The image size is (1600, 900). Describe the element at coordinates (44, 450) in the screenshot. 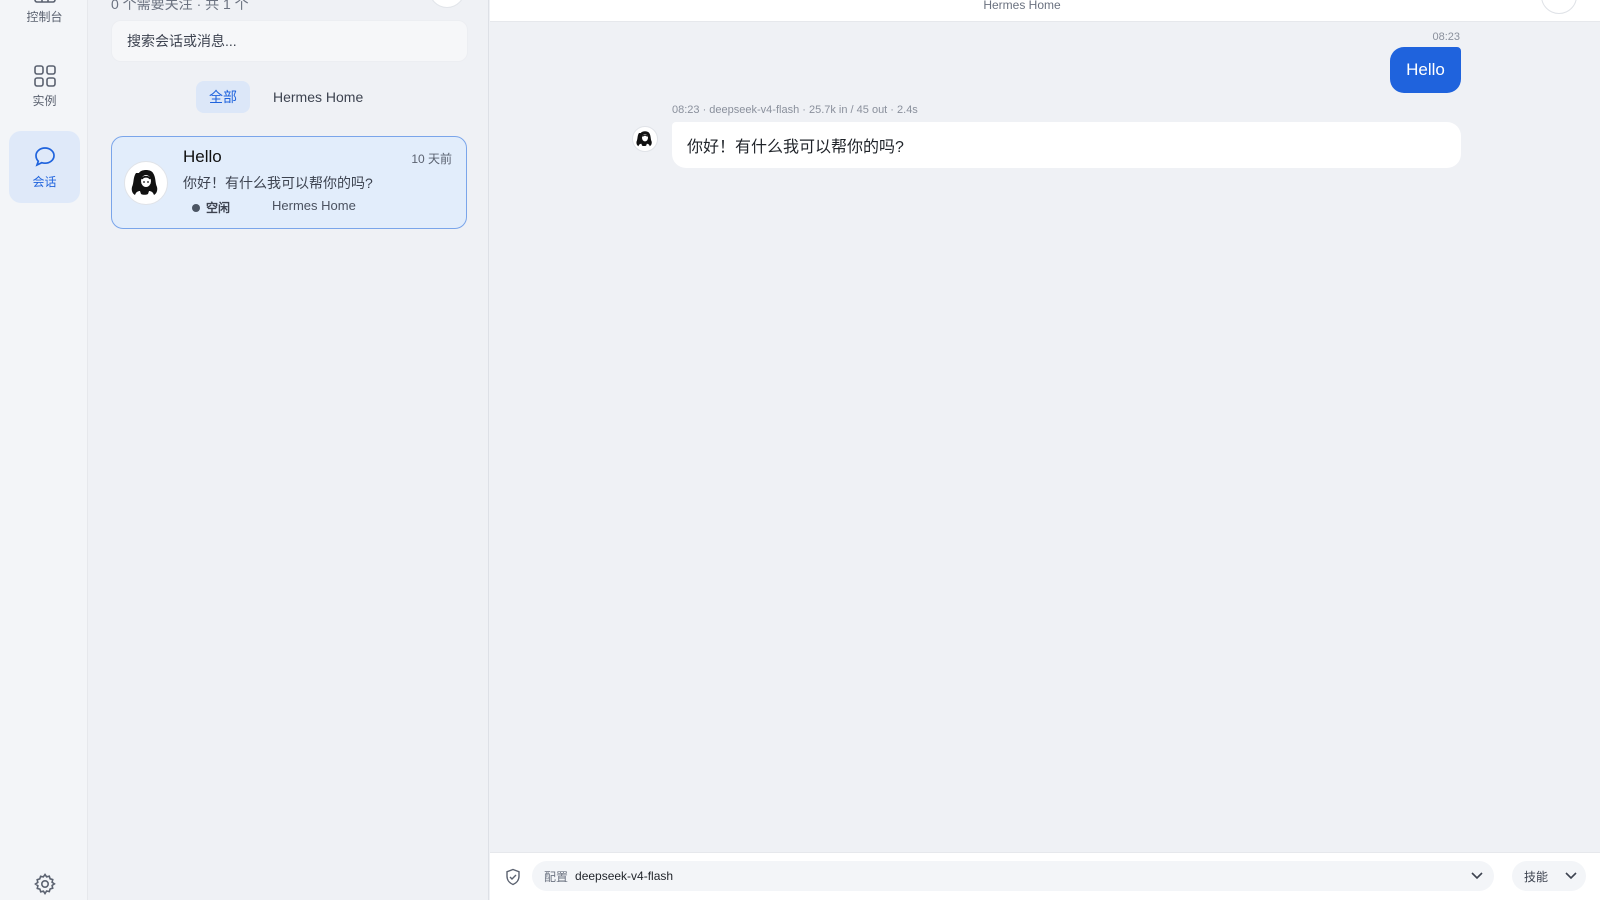

I see `left-rail: 控制台 实例 会话` at that location.